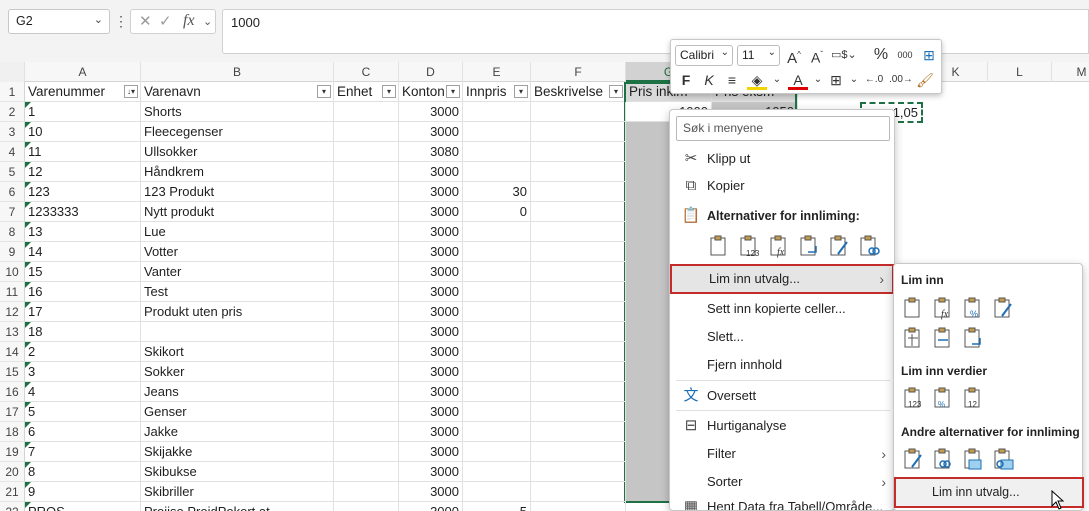 This screenshot has height=511, width=1089. Describe the element at coordinates (12, 212) in the screenshot. I see `row-header: 7` at that location.